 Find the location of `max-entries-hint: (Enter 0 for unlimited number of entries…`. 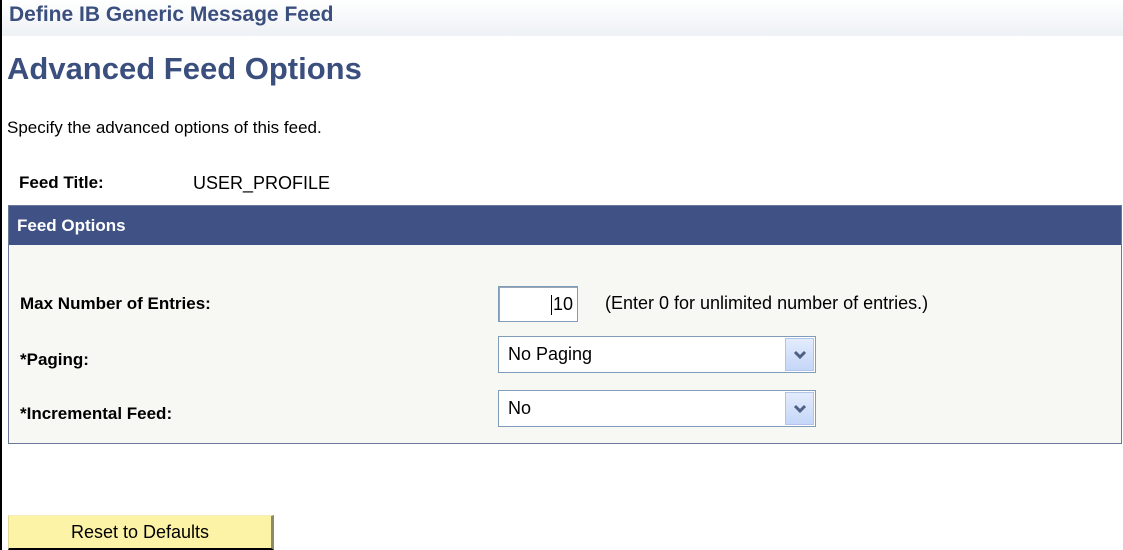

max-entries-hint: (Enter 0 for unlimited number of entries… is located at coordinates (767, 303).